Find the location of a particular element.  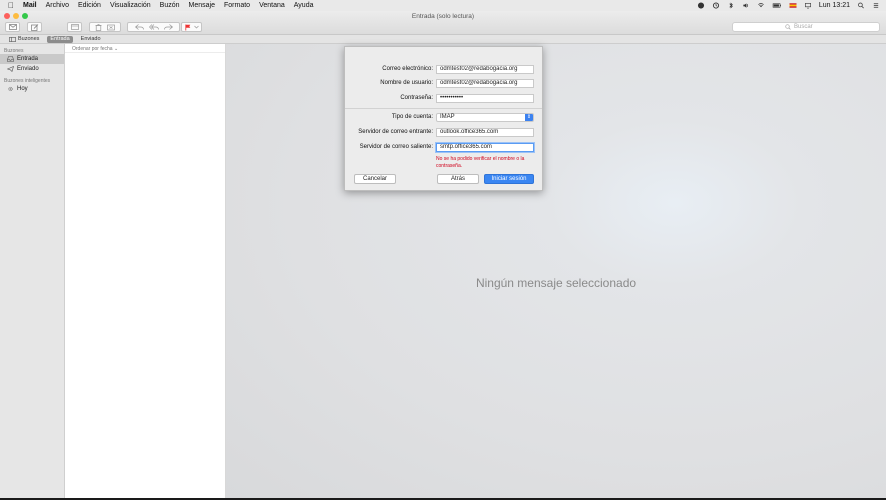

reply-all-icon is located at coordinates (153, 27).